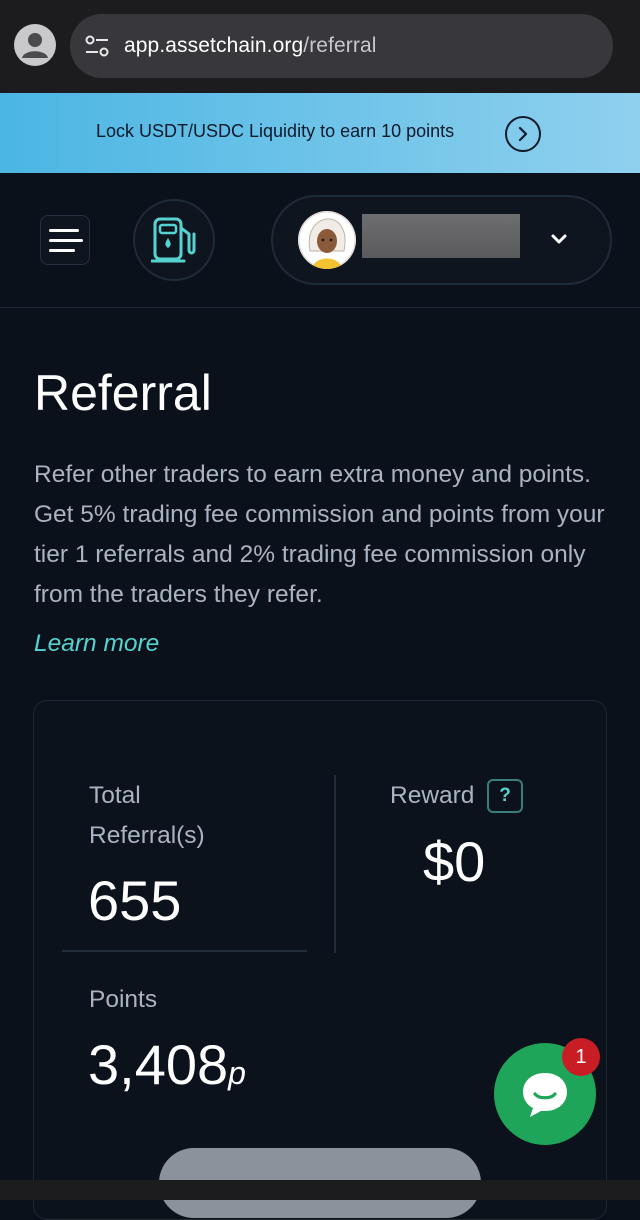 This screenshot has height=1220, width=640. I want to click on learn-more-link: Learn more, so click(96, 644).